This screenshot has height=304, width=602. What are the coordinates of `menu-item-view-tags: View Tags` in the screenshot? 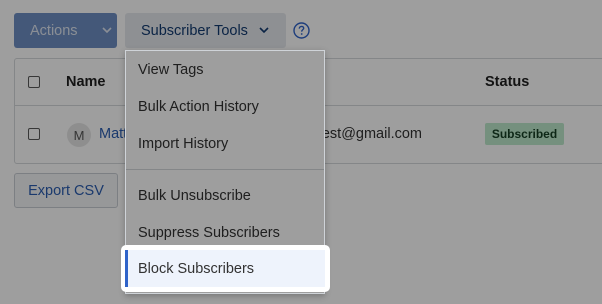 It's located at (225, 69).